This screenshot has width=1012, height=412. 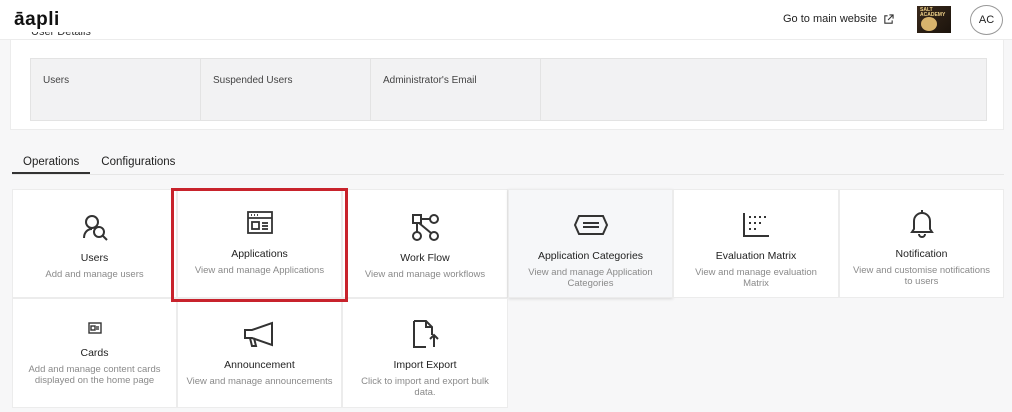 I want to click on card-title: Evaluation Matrix, so click(x=756, y=256).